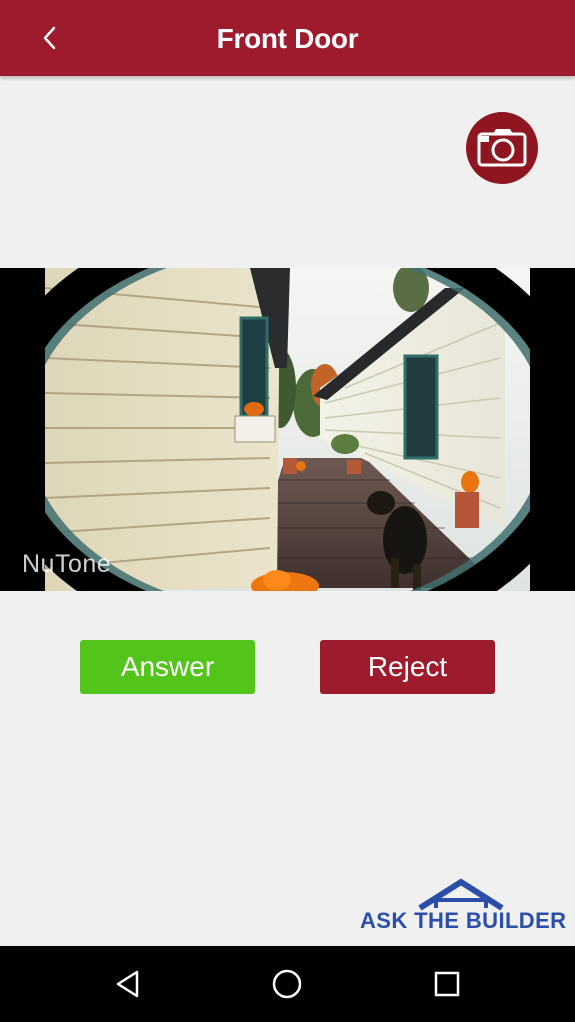  I want to click on camera-icon, so click(502, 148).